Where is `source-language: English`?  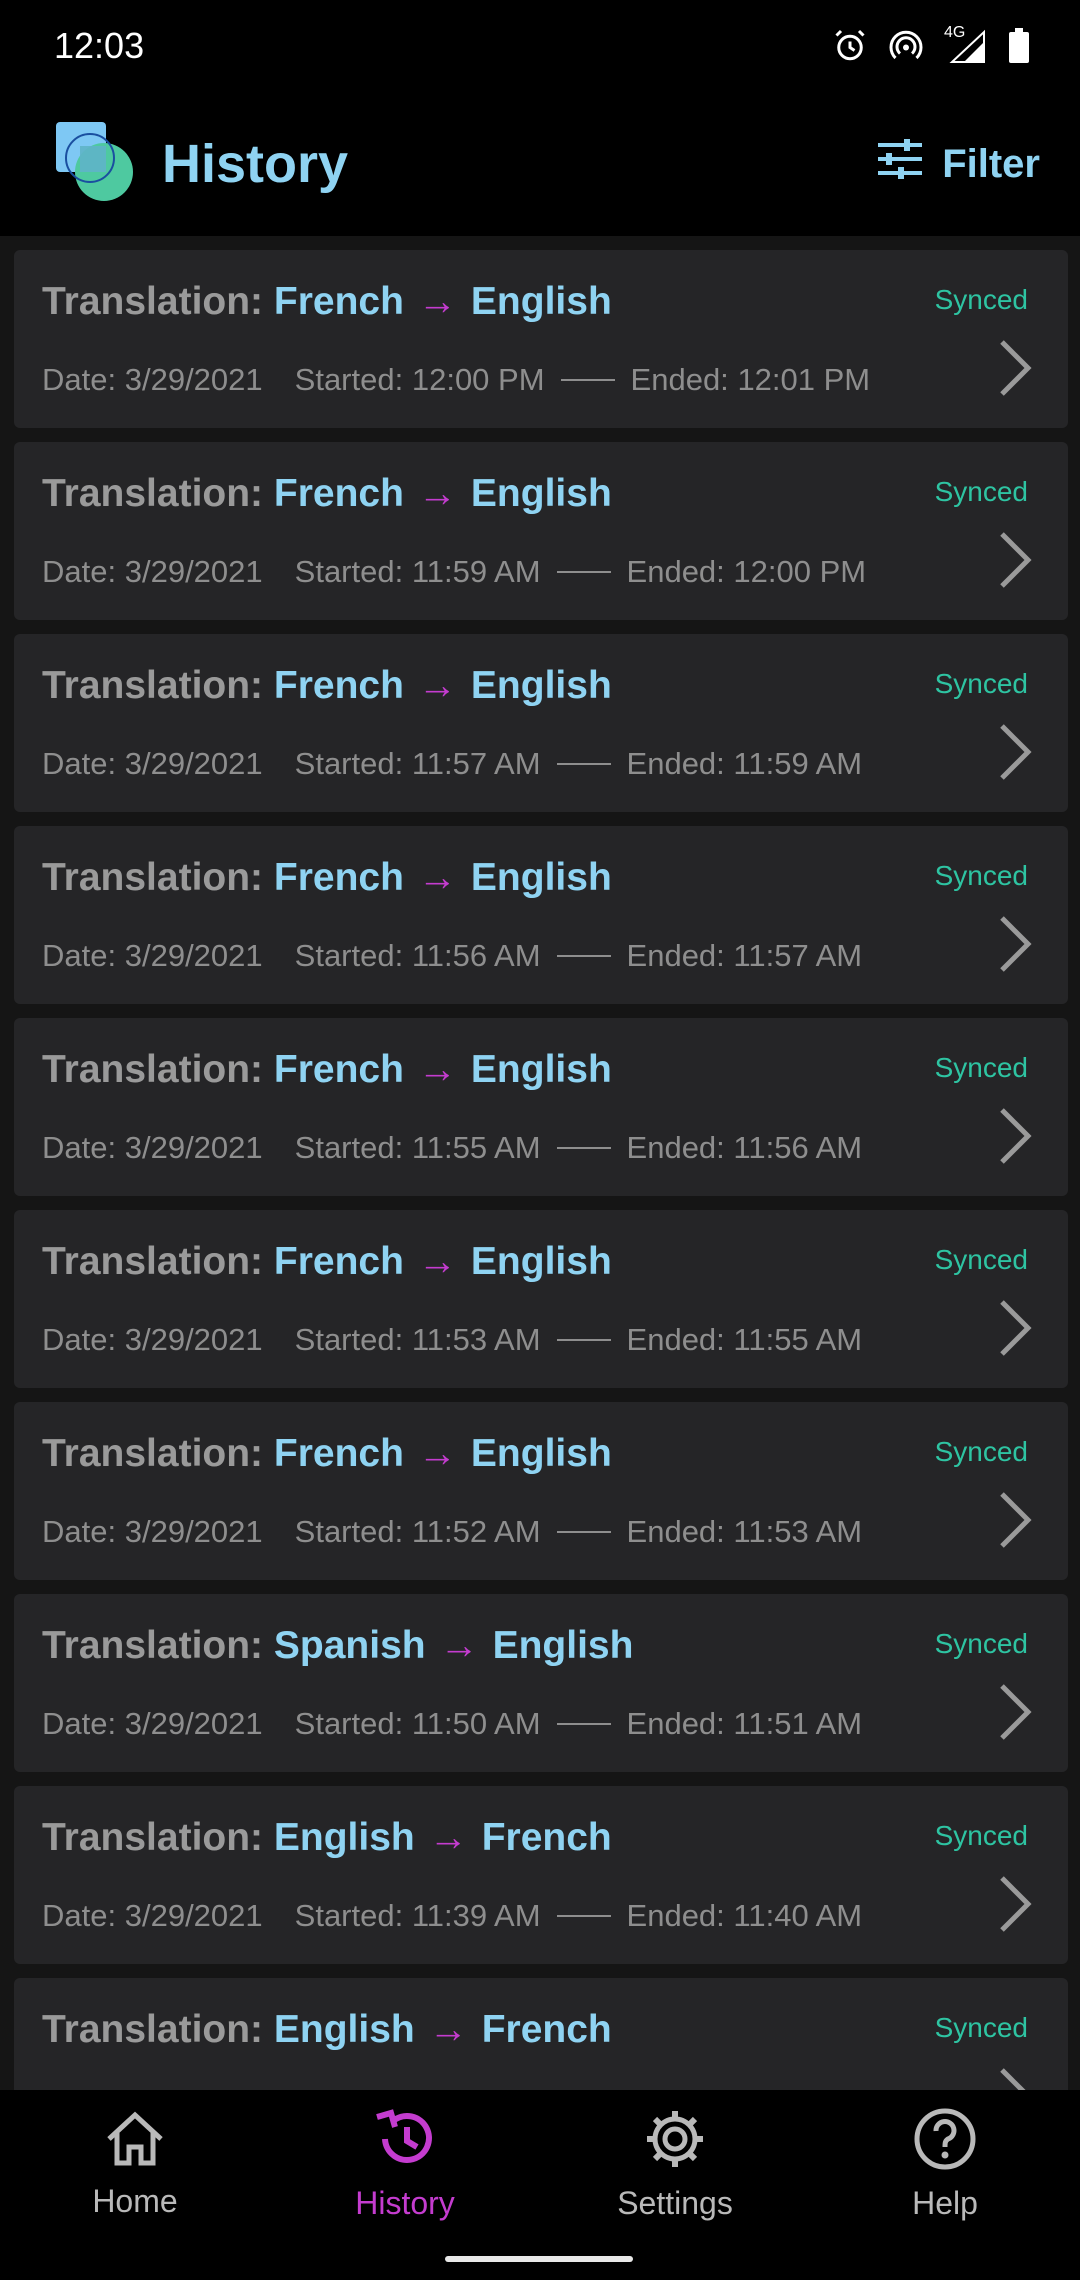
source-language: English is located at coordinates (344, 2029).